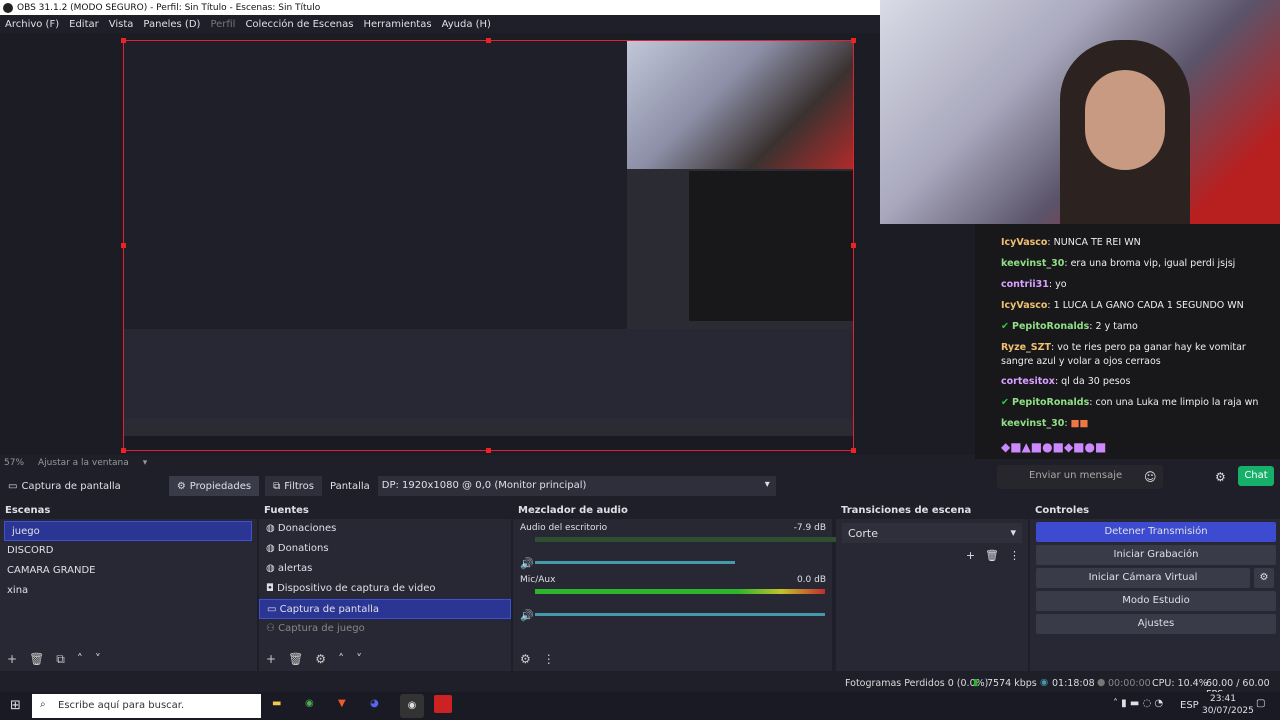  I want to click on stop-stream-button: Detener Transmisión, so click(1156, 532).